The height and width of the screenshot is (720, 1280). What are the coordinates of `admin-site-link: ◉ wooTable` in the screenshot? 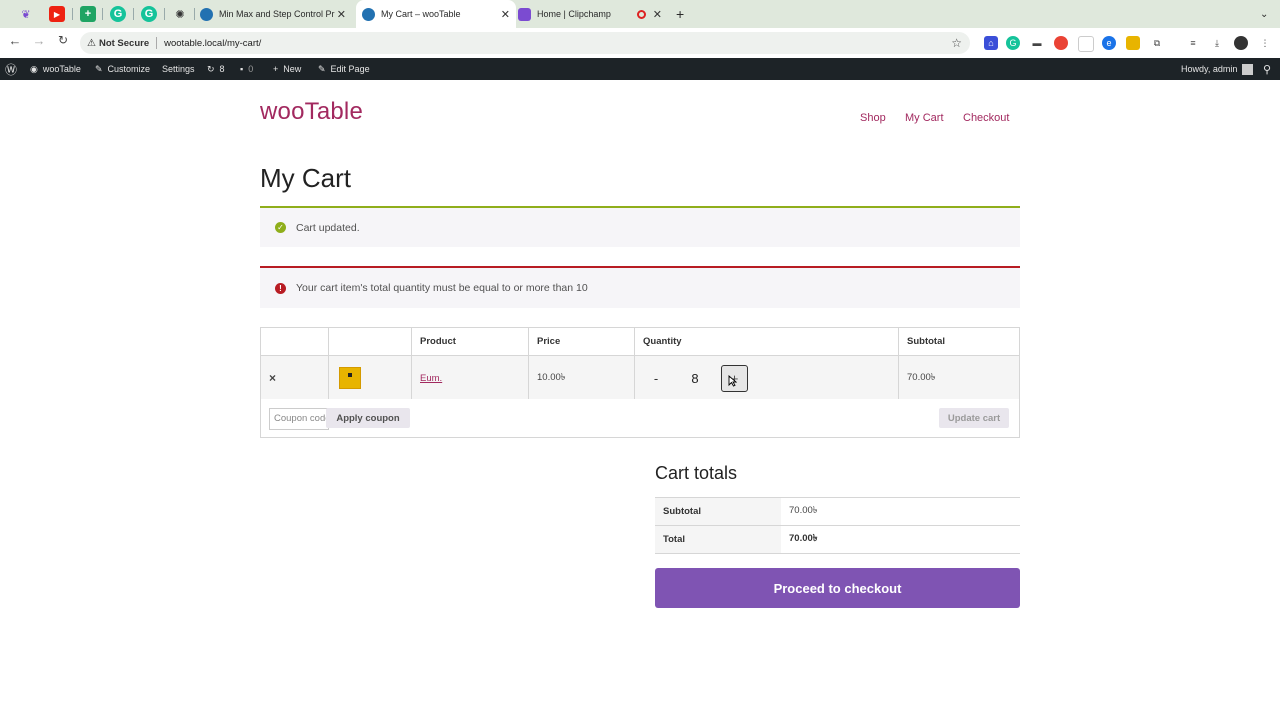 It's located at (55, 69).